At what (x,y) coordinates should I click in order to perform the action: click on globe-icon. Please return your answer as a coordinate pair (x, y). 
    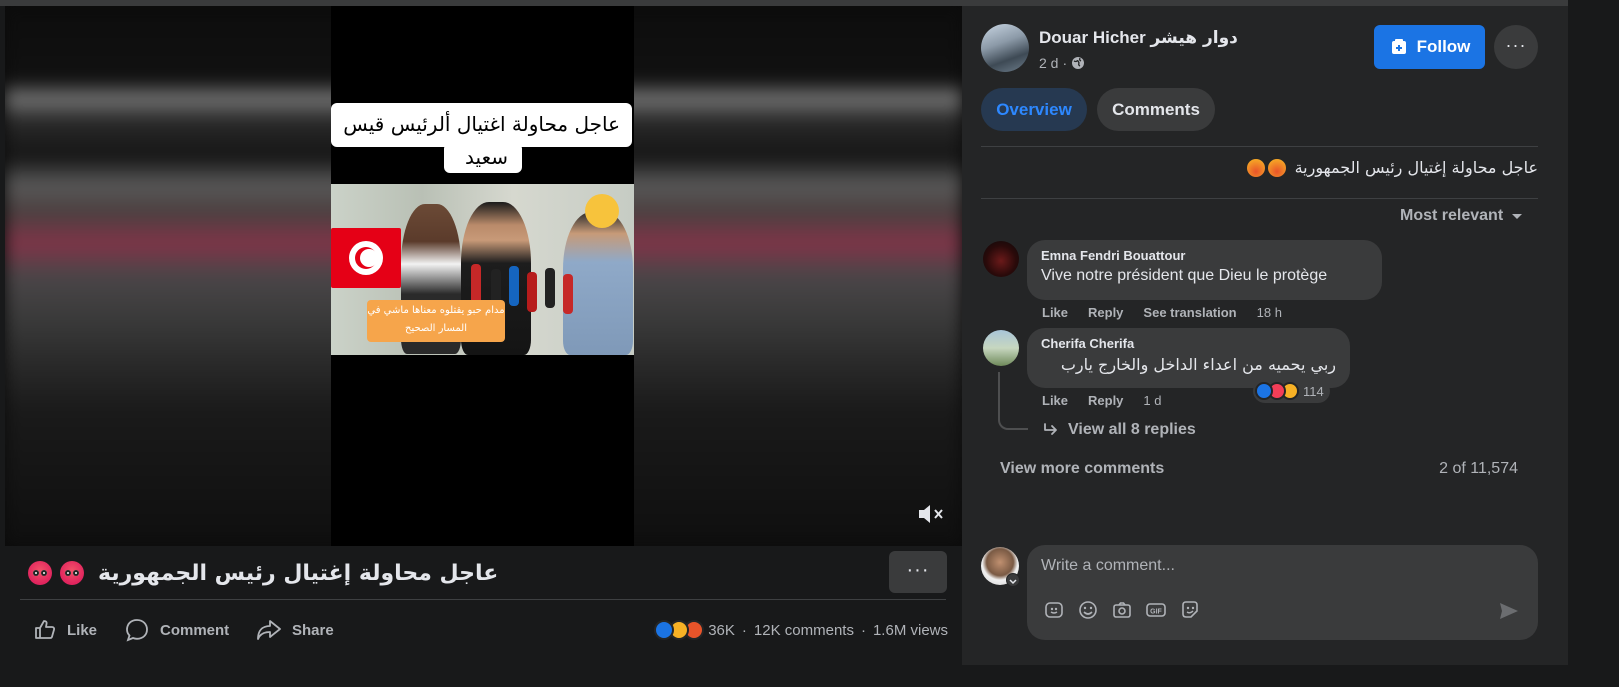
    Looking at the image, I should click on (1078, 63).